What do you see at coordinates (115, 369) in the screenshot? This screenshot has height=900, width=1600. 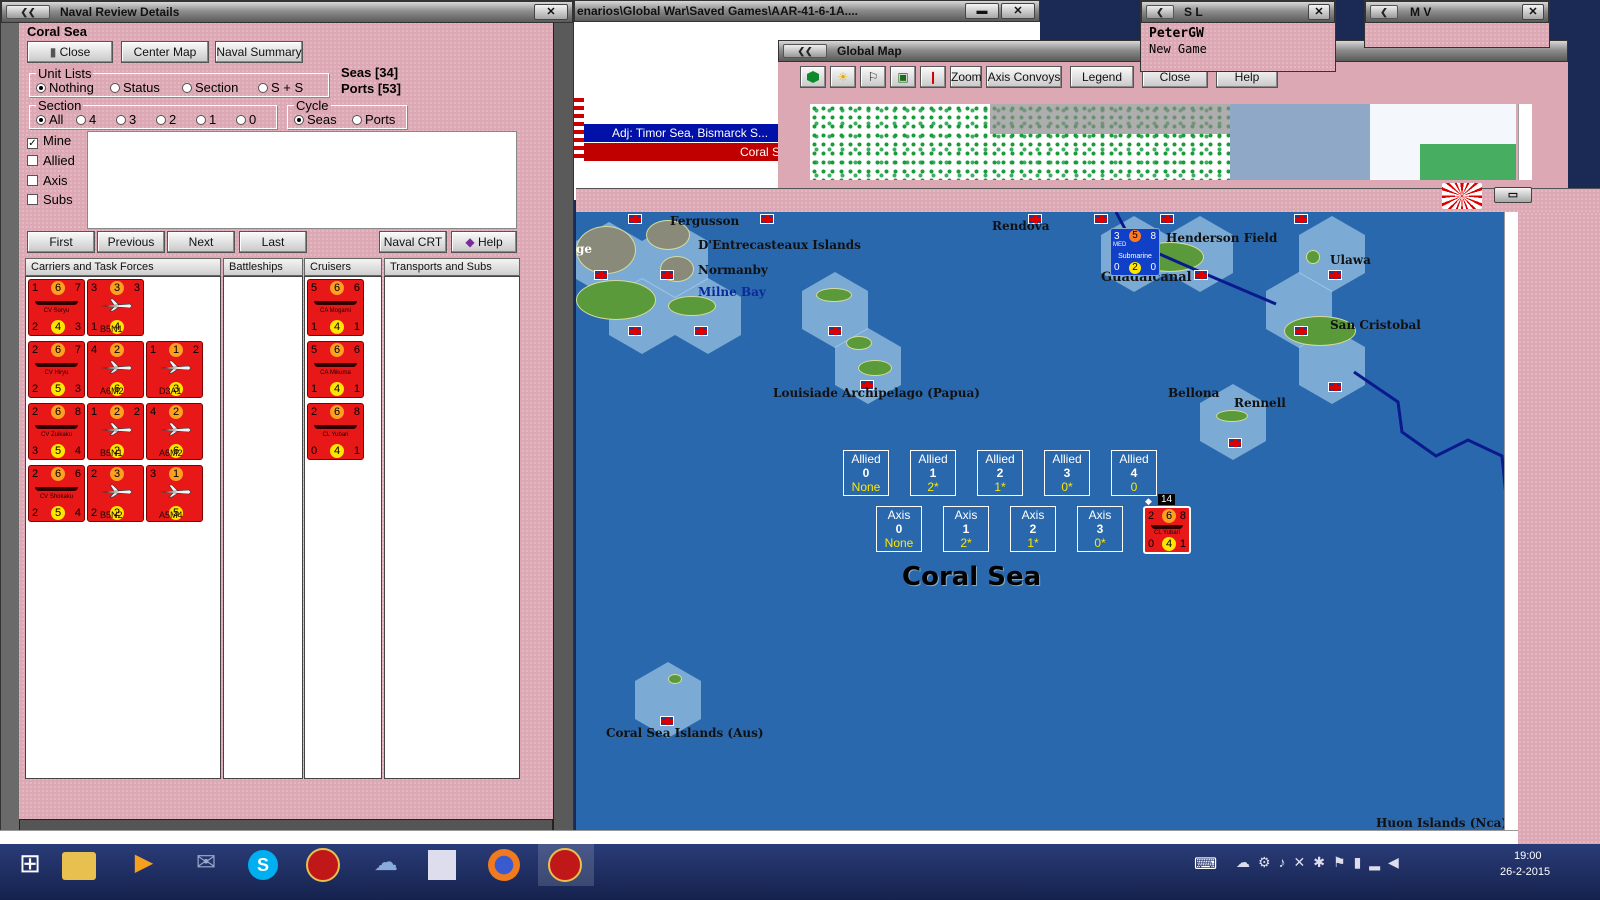 I see `naval-unit-counter: 4 2 6 A6M2` at bounding box center [115, 369].